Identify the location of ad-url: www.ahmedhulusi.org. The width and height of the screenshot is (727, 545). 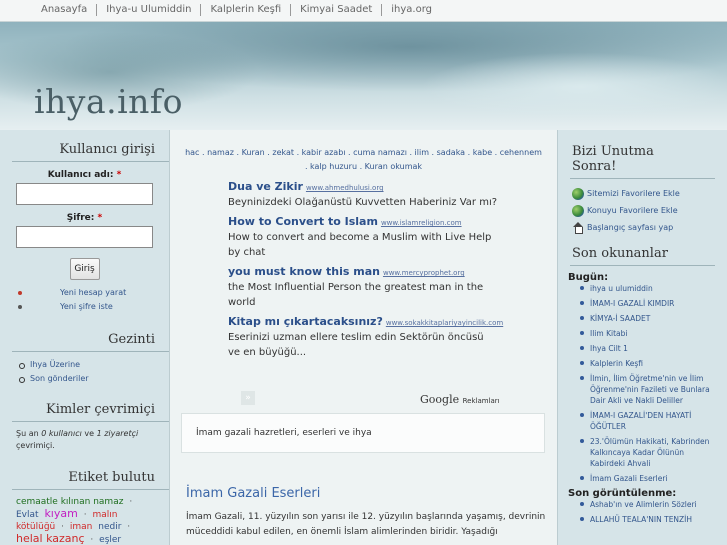
(345, 188).